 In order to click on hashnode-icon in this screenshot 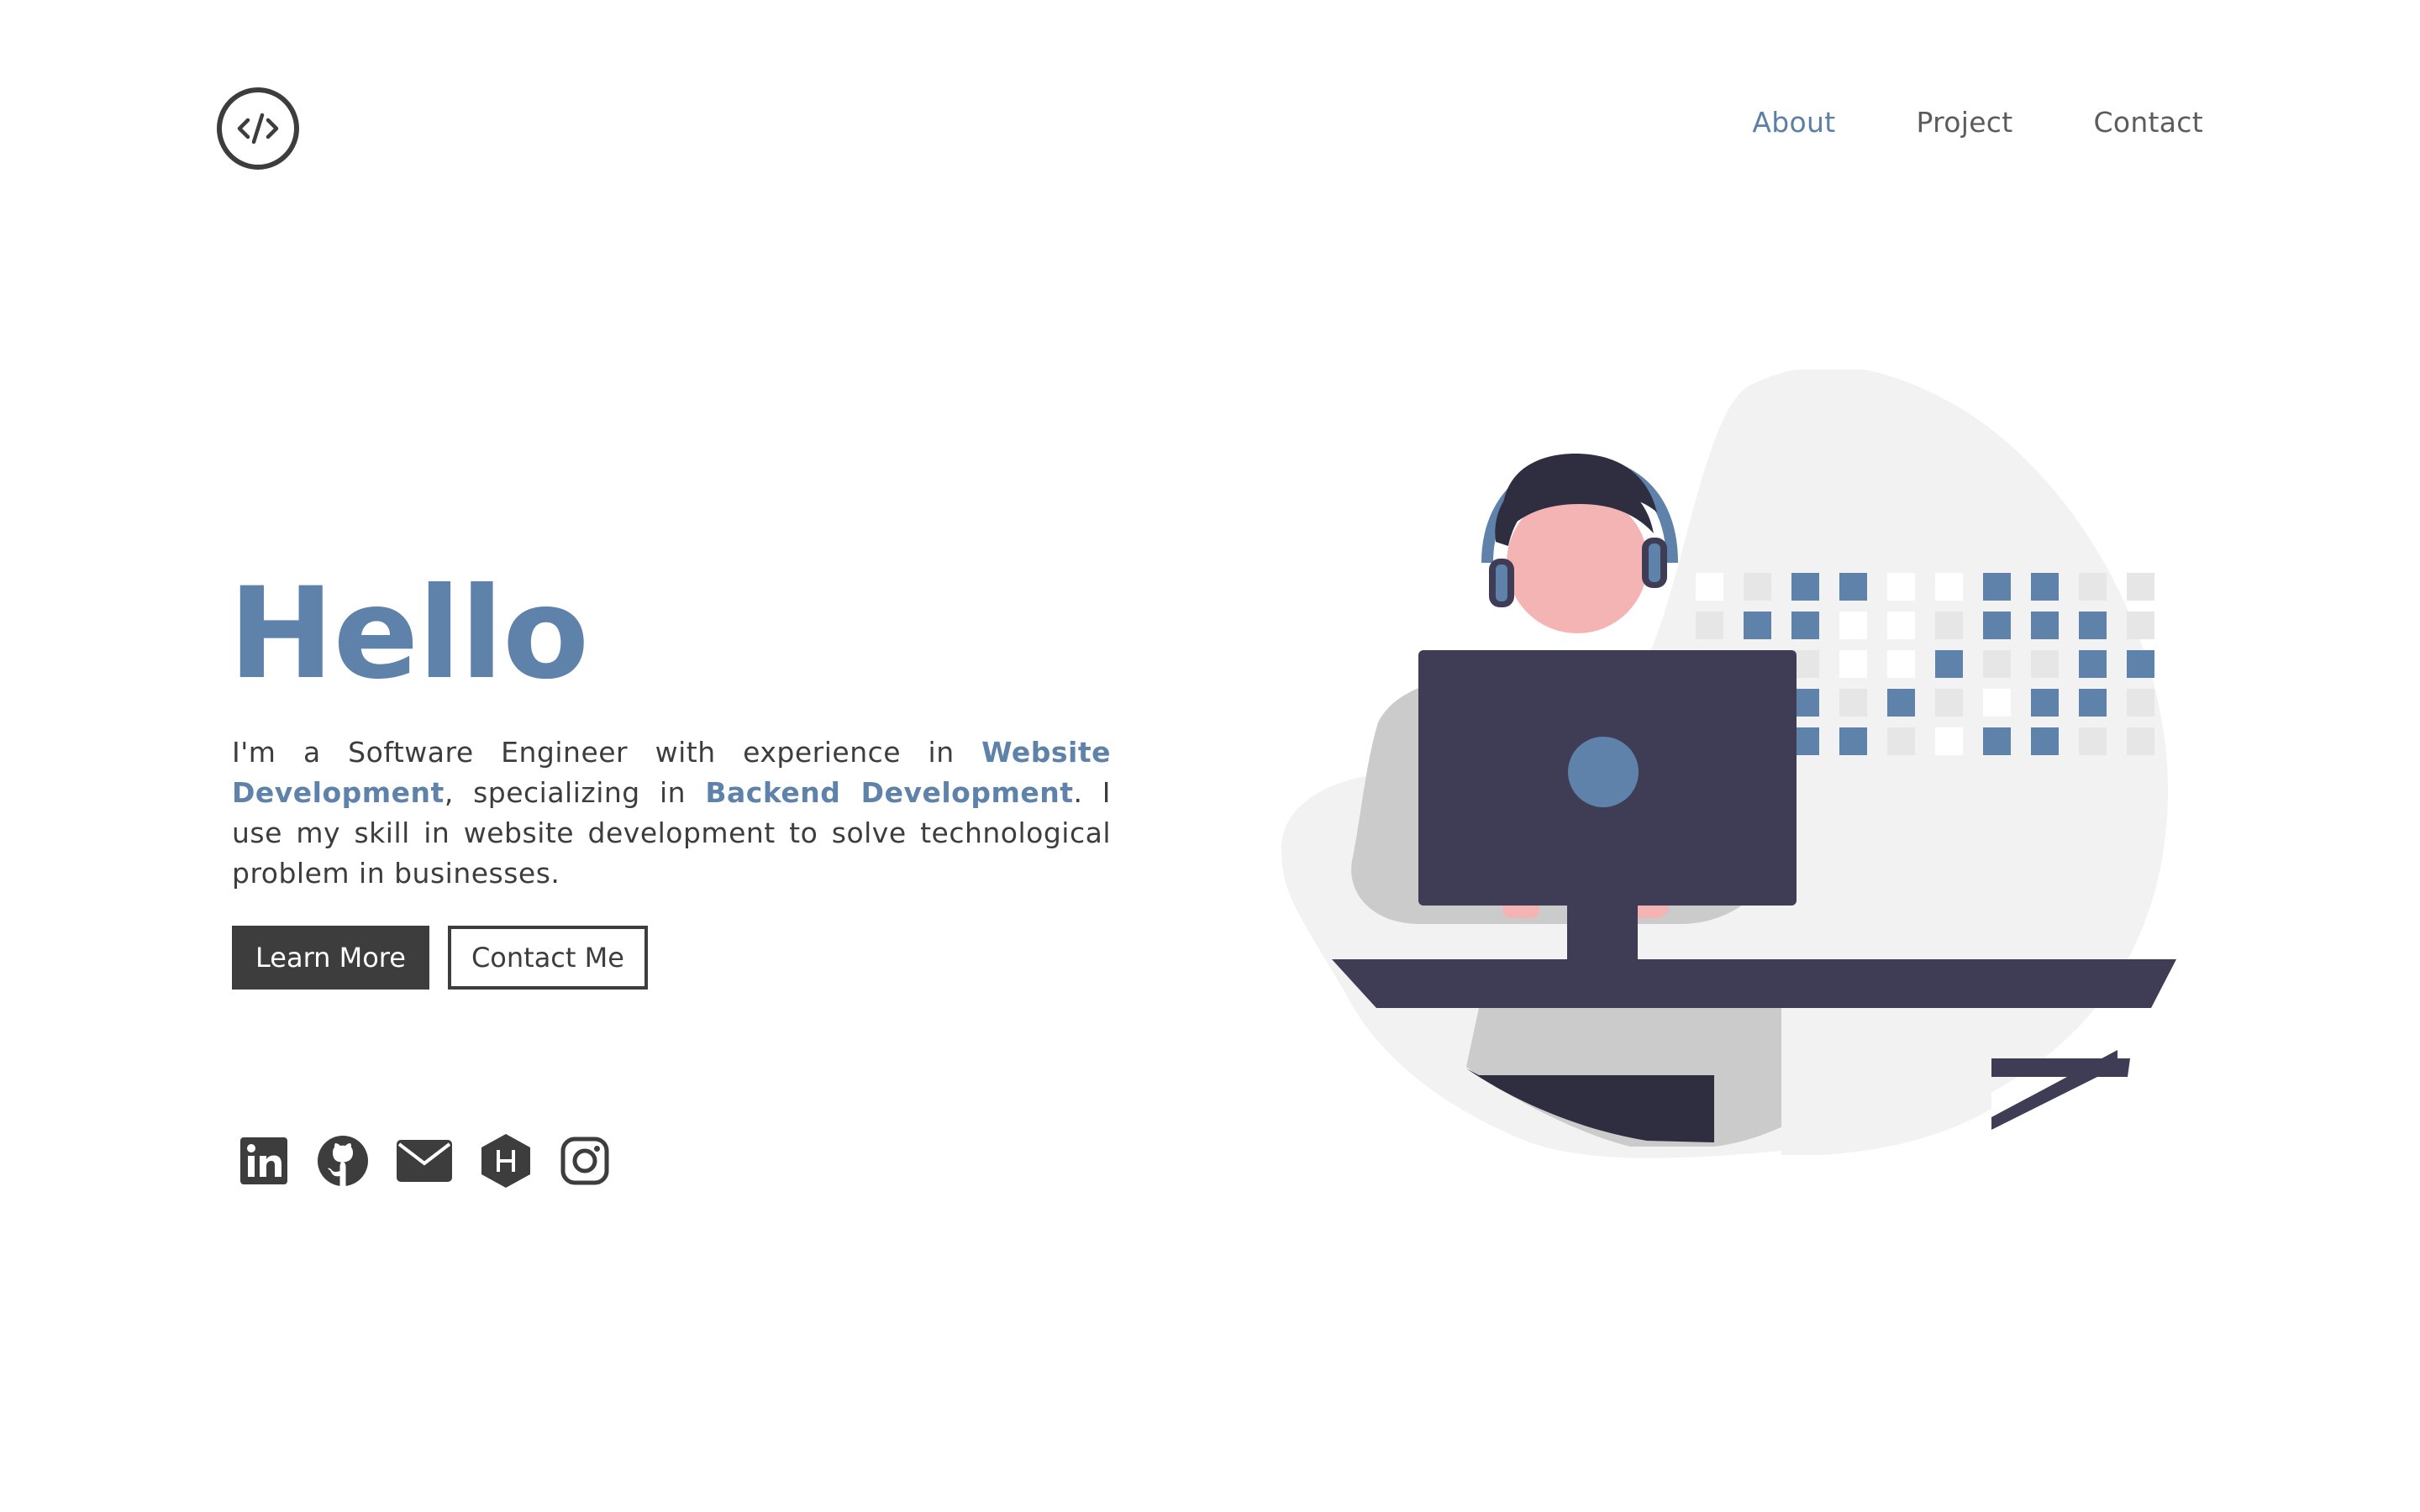, I will do `click(506, 1161)`.